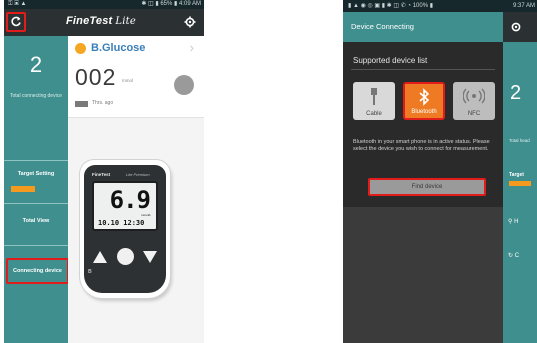  I want to click on meter-brand: FineTest, so click(101, 174).